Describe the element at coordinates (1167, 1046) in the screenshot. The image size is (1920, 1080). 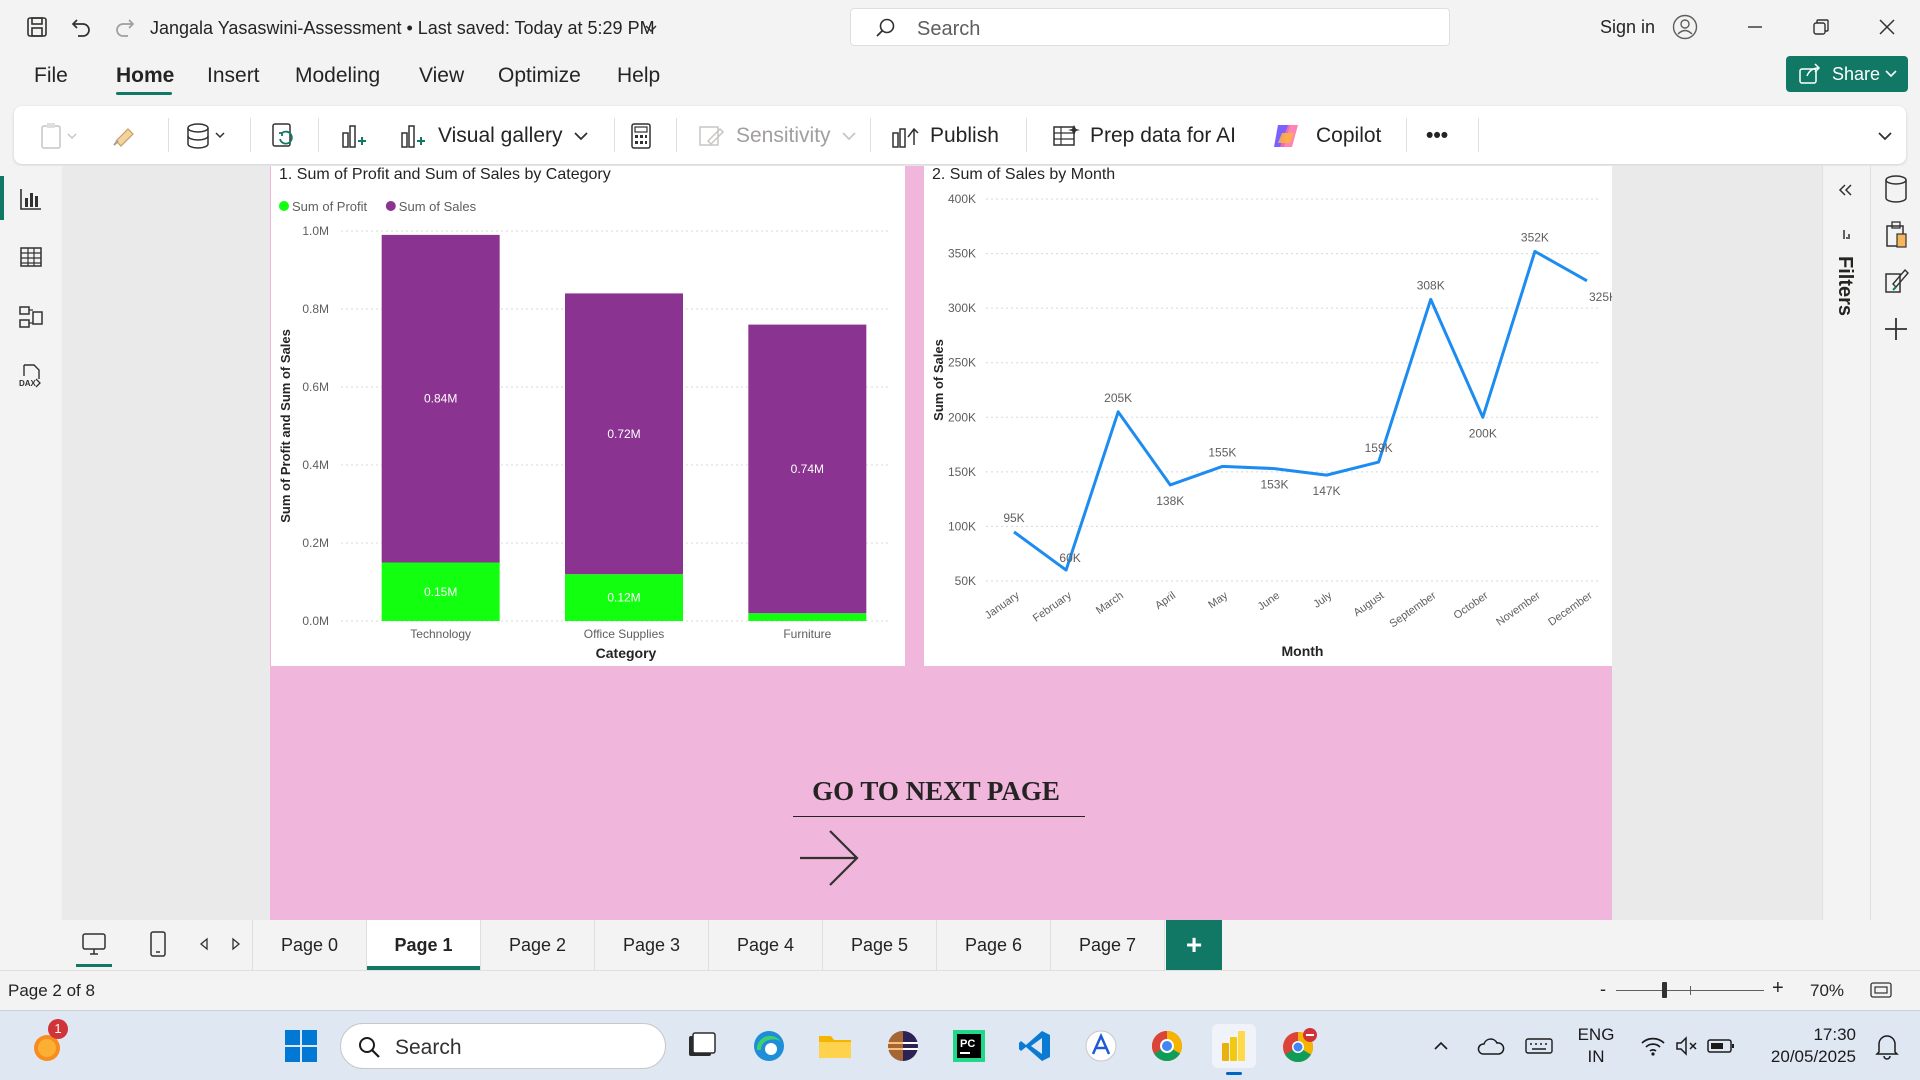
I see `chrome-icon` at that location.